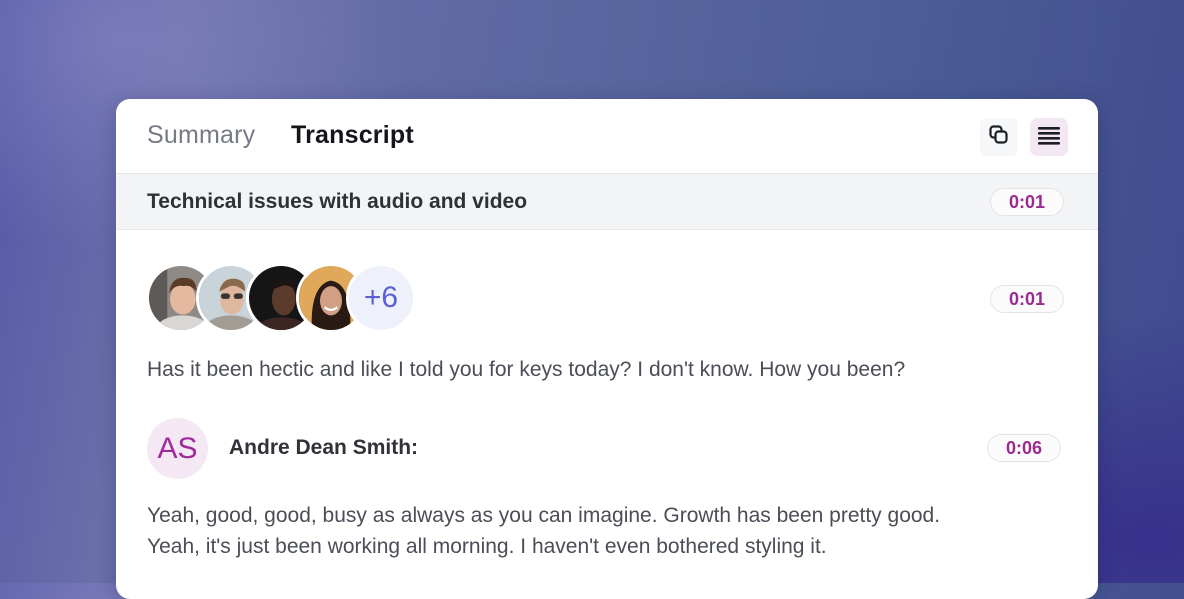 This screenshot has height=599, width=1184. What do you see at coordinates (337, 201) in the screenshot?
I see `section-title: Technical issues with audio and video` at bounding box center [337, 201].